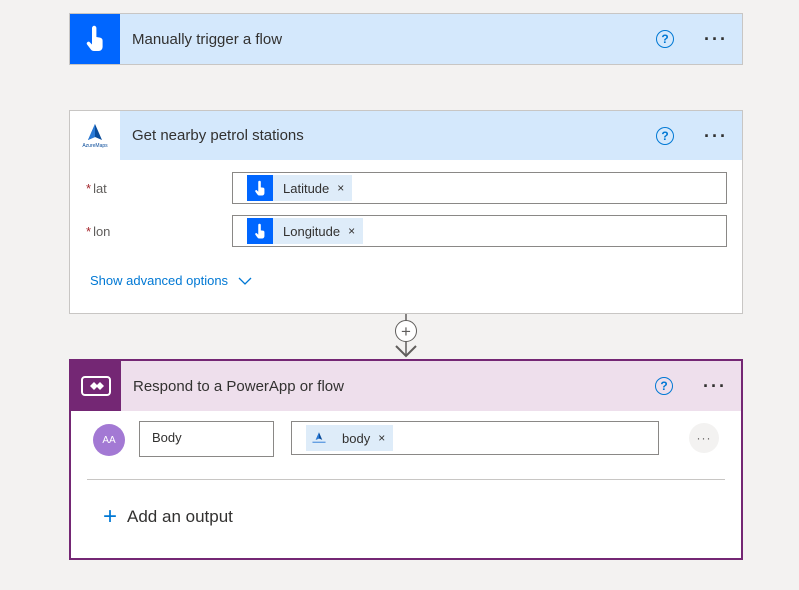  I want to click on avatar: AA, so click(109, 440).